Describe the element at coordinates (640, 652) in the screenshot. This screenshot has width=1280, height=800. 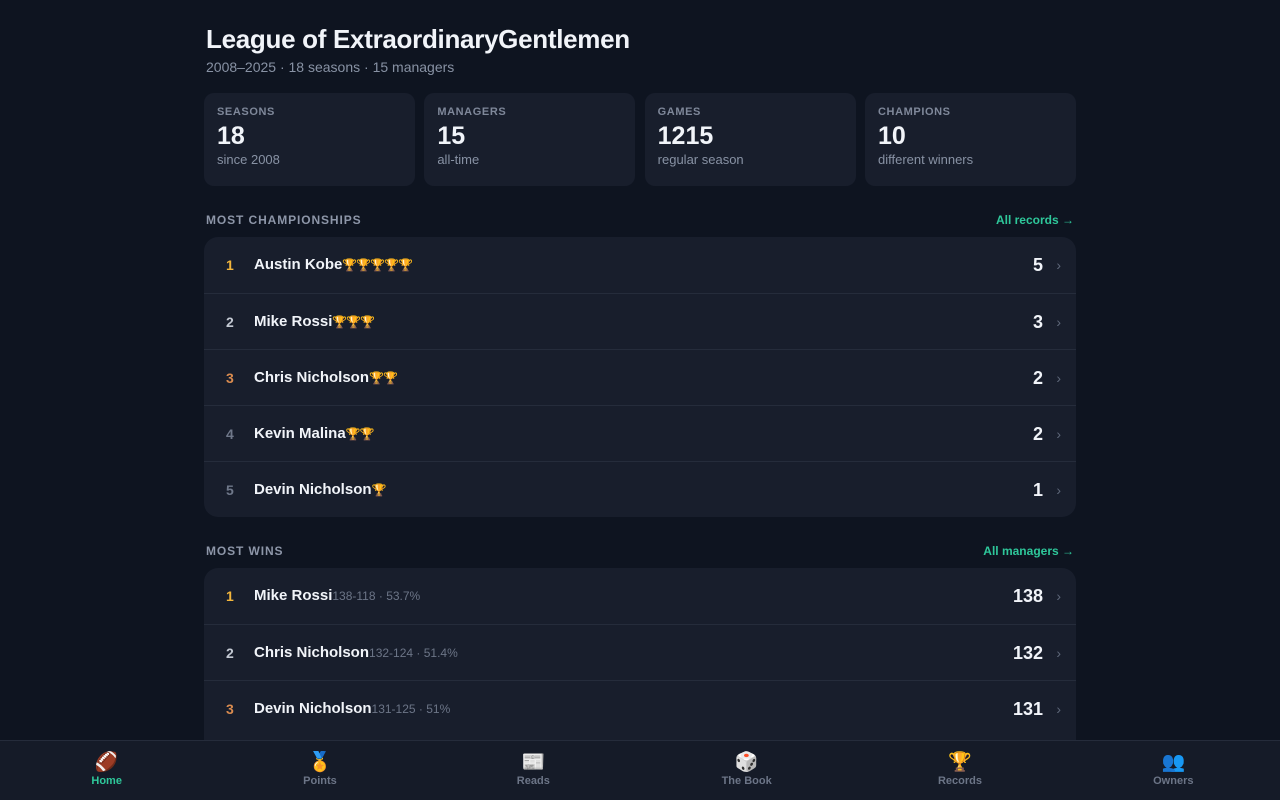
I see `wins-row: 2 Chris Nicholson132-124 · 51.4% 132 ›` at that location.